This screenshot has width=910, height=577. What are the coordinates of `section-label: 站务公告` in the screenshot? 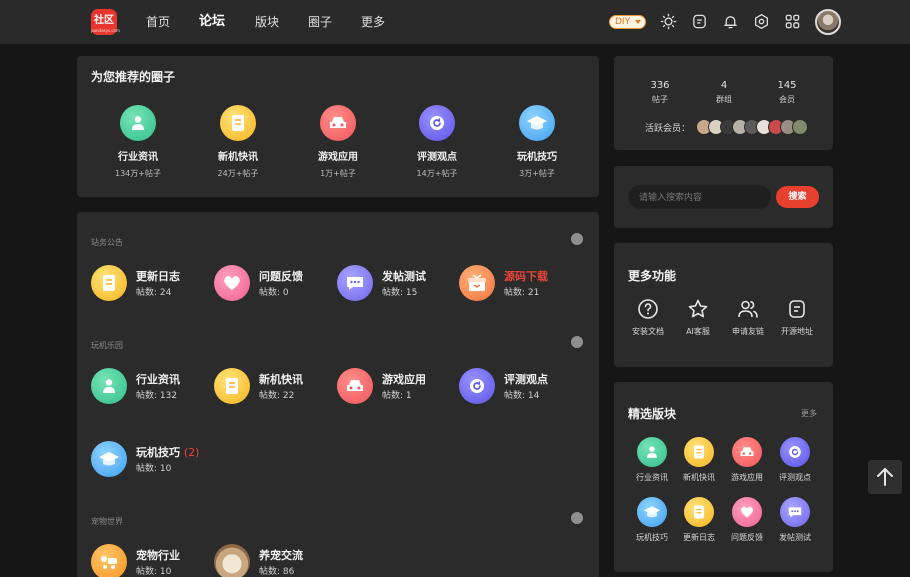 It's located at (107, 242).